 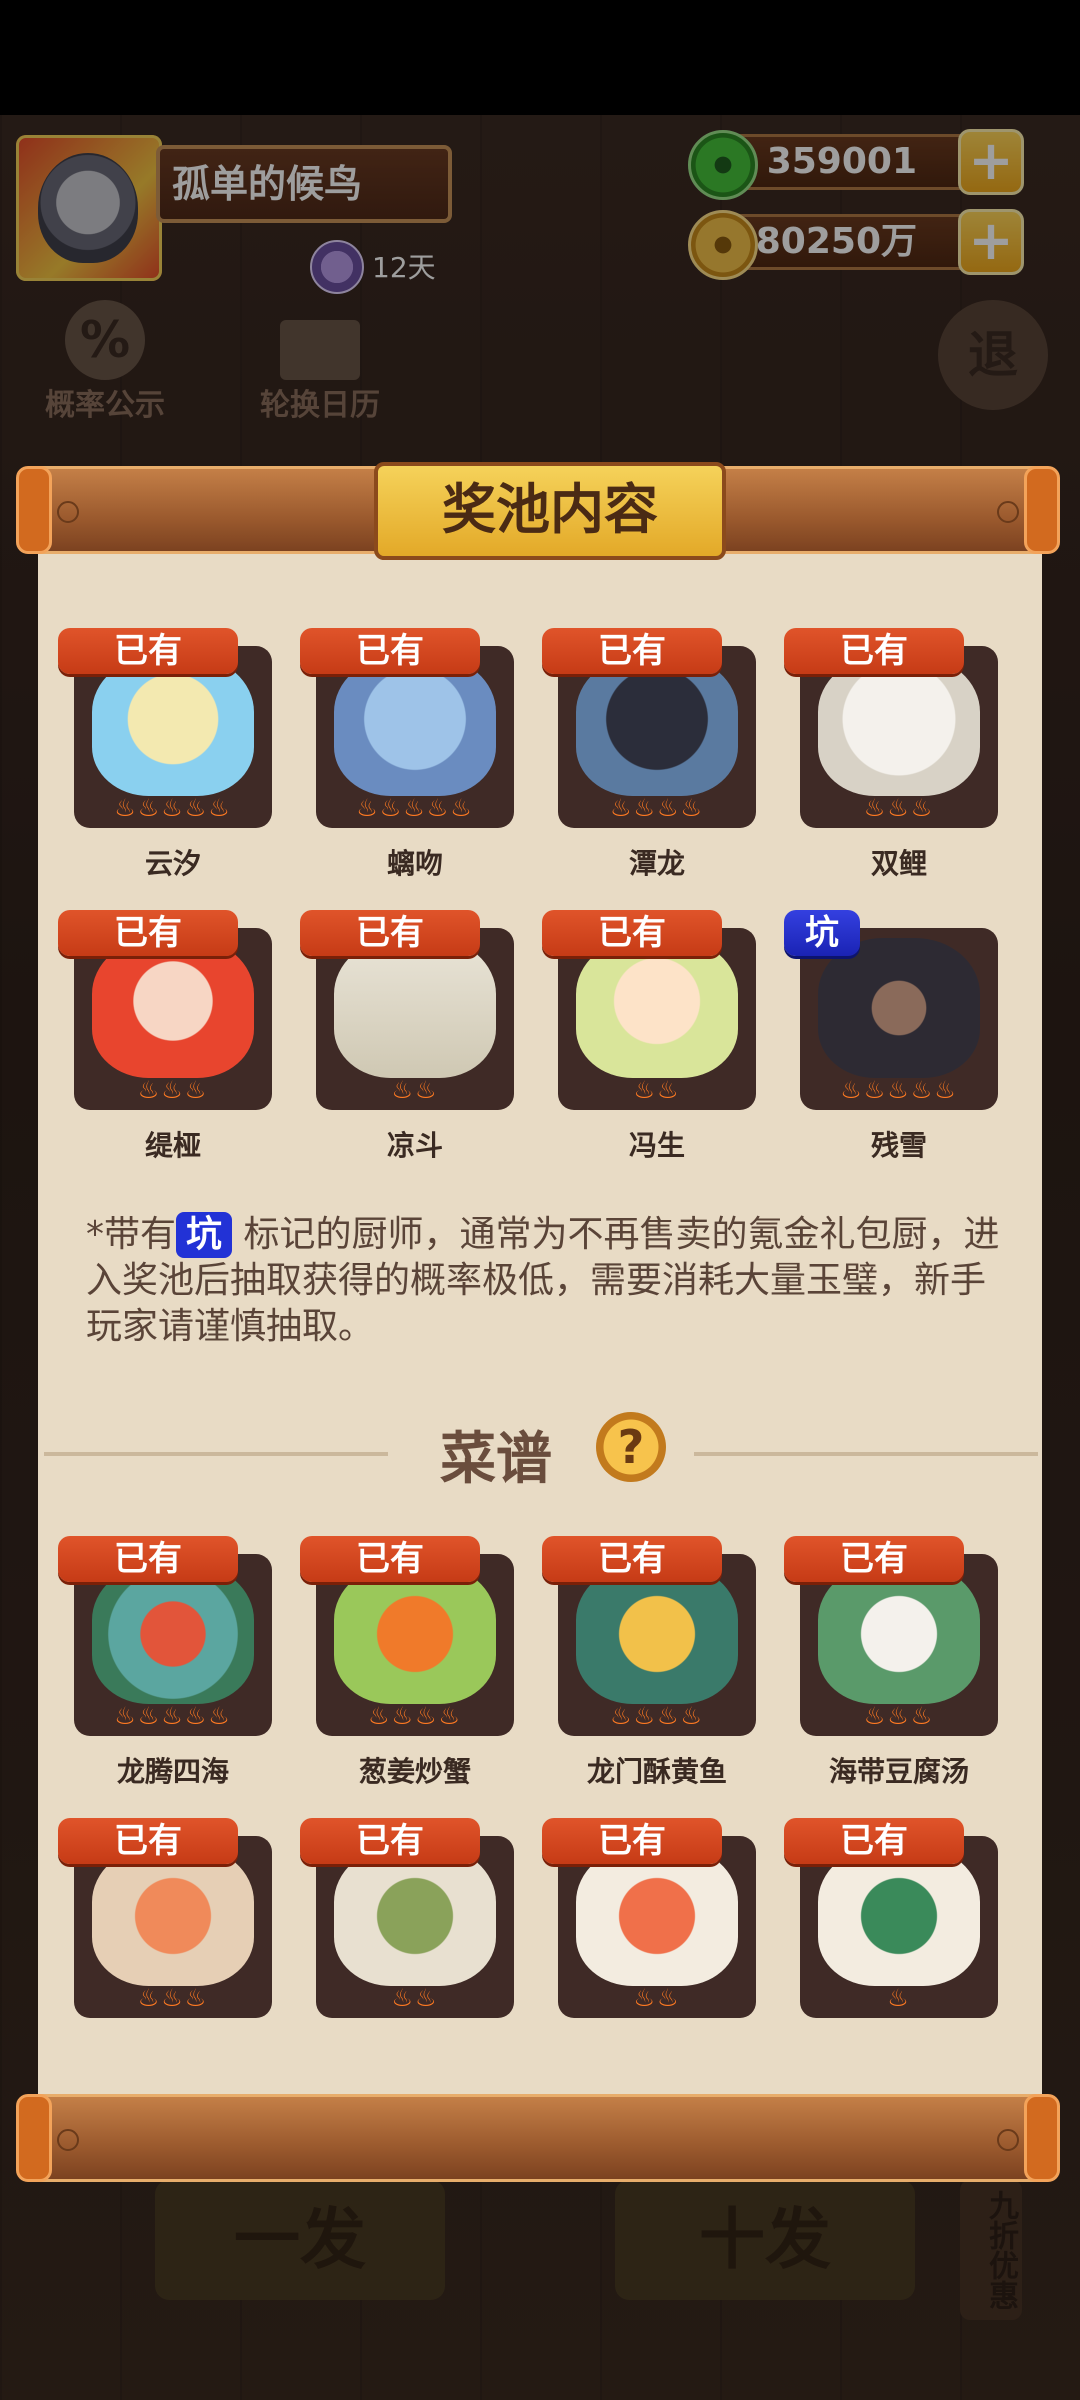 I want to click on dish-card: ♨♨♨♨♨ 已有, so click(x=165, y=1636).